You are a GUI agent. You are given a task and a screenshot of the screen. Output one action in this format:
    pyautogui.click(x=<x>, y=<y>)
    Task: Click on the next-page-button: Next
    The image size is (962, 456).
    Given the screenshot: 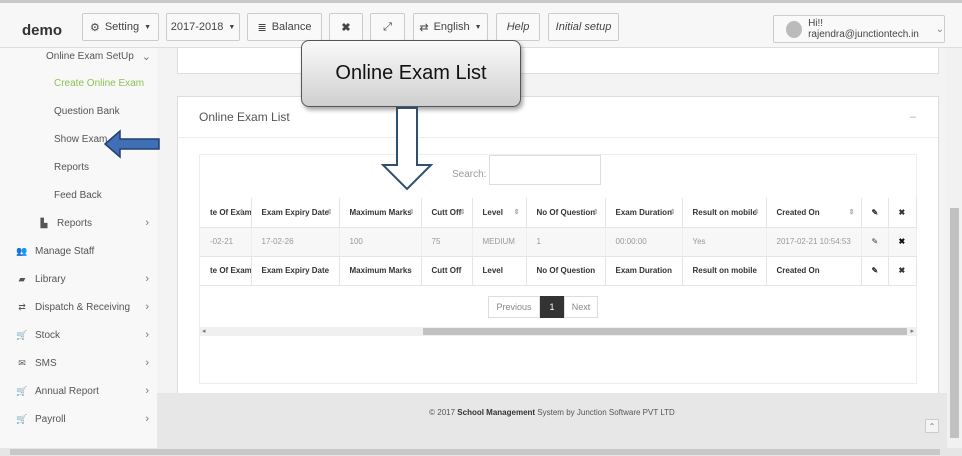 What is the action you would take?
    pyautogui.click(x=581, y=307)
    